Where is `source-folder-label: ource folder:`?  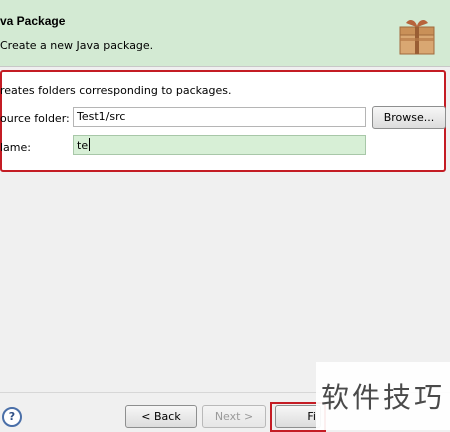
source-folder-label: ource folder: is located at coordinates (35, 118).